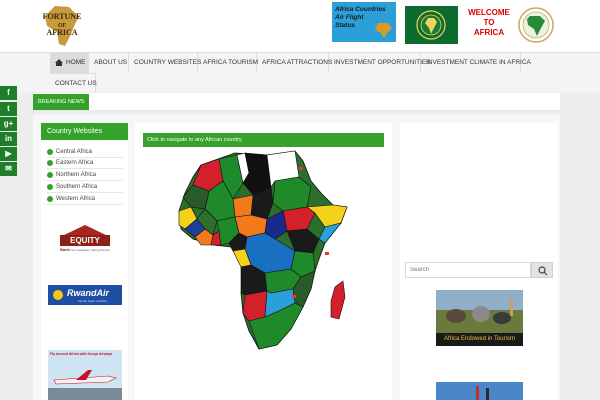 The width and height of the screenshot is (600, 400). Describe the element at coordinates (8, 139) in the screenshot. I see `linkedin-icon: in` at that location.